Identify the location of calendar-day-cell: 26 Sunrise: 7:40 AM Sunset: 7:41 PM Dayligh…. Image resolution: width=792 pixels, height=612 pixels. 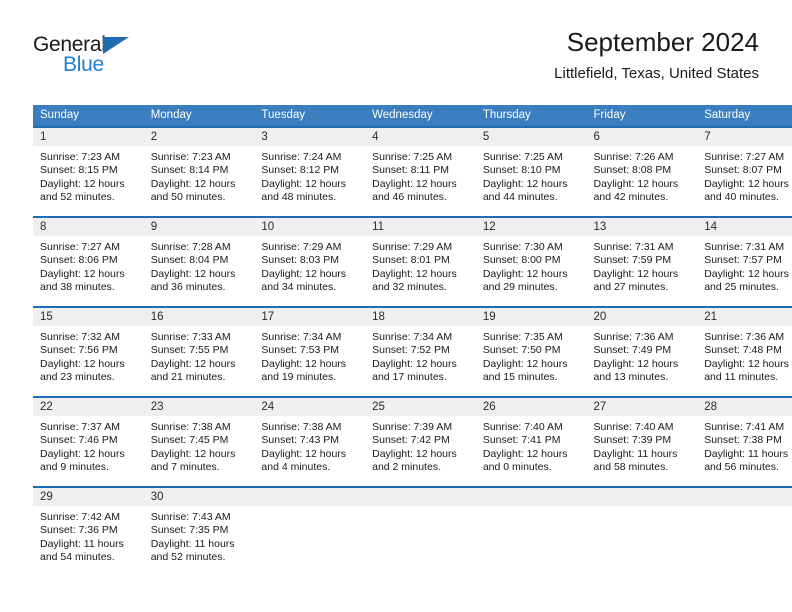
(531, 441).